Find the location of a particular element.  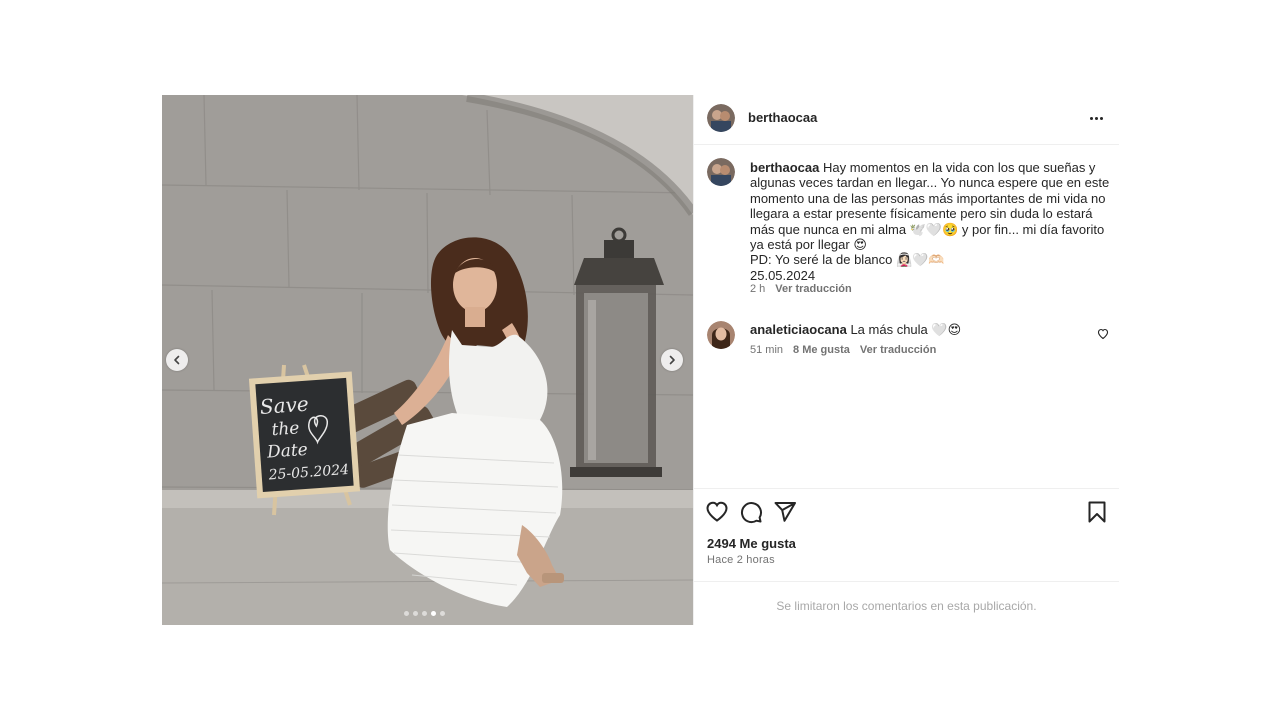

caption-meta: 2 h Ver traducción is located at coordinates (801, 289).